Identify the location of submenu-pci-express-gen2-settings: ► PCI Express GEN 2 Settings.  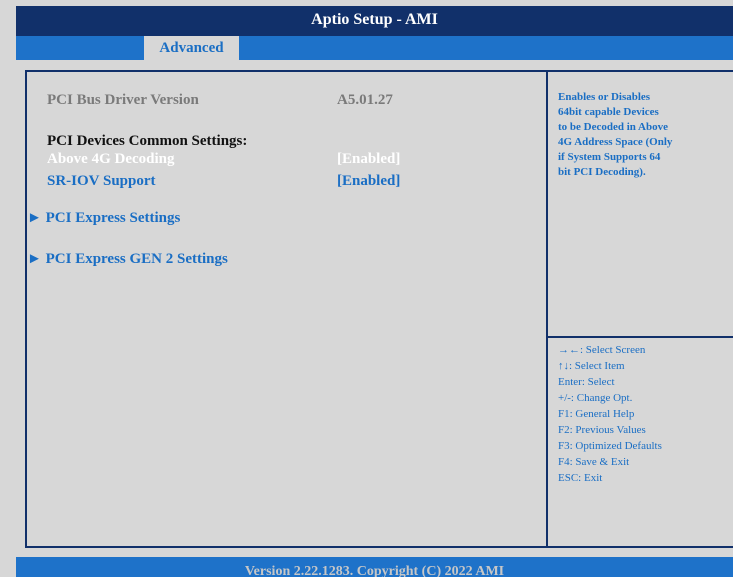
(127, 259).